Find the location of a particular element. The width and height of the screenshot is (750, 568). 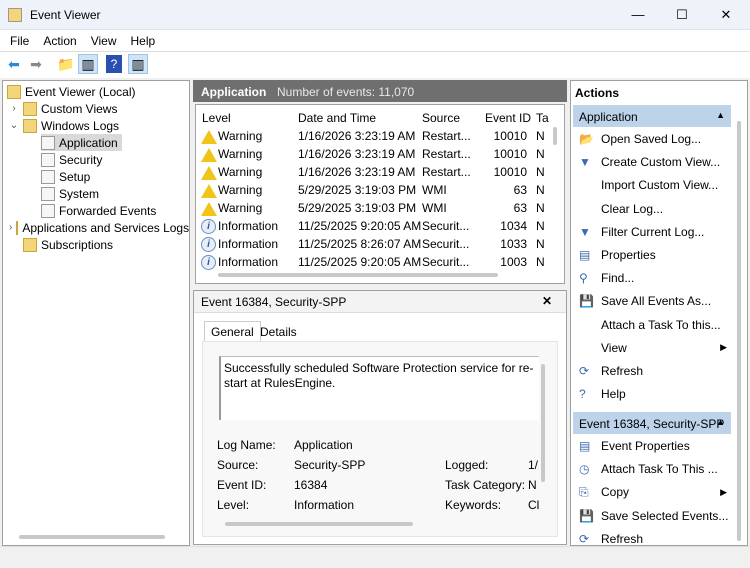

menu-help: Help is located at coordinates (141, 39).